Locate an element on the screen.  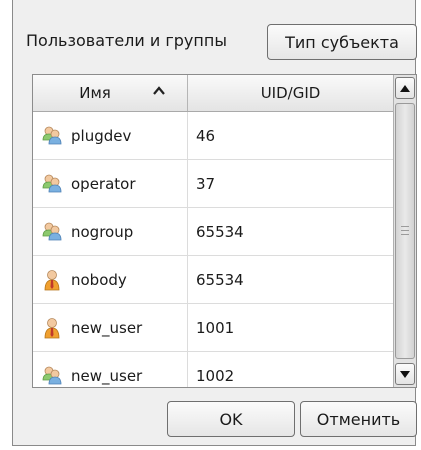
table-row: nobody 65534 is located at coordinates (213, 280).